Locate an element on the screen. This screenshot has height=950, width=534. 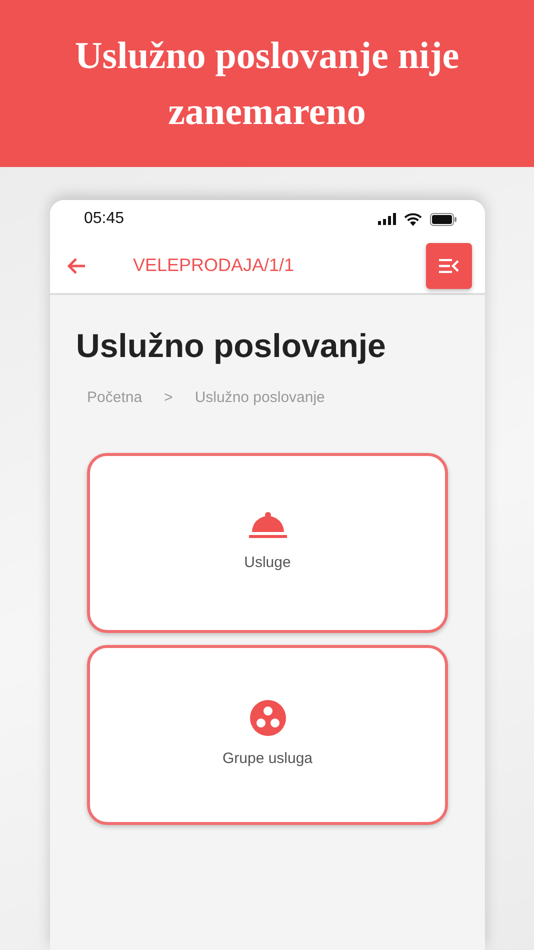
clock: 05:45 is located at coordinates (104, 219).